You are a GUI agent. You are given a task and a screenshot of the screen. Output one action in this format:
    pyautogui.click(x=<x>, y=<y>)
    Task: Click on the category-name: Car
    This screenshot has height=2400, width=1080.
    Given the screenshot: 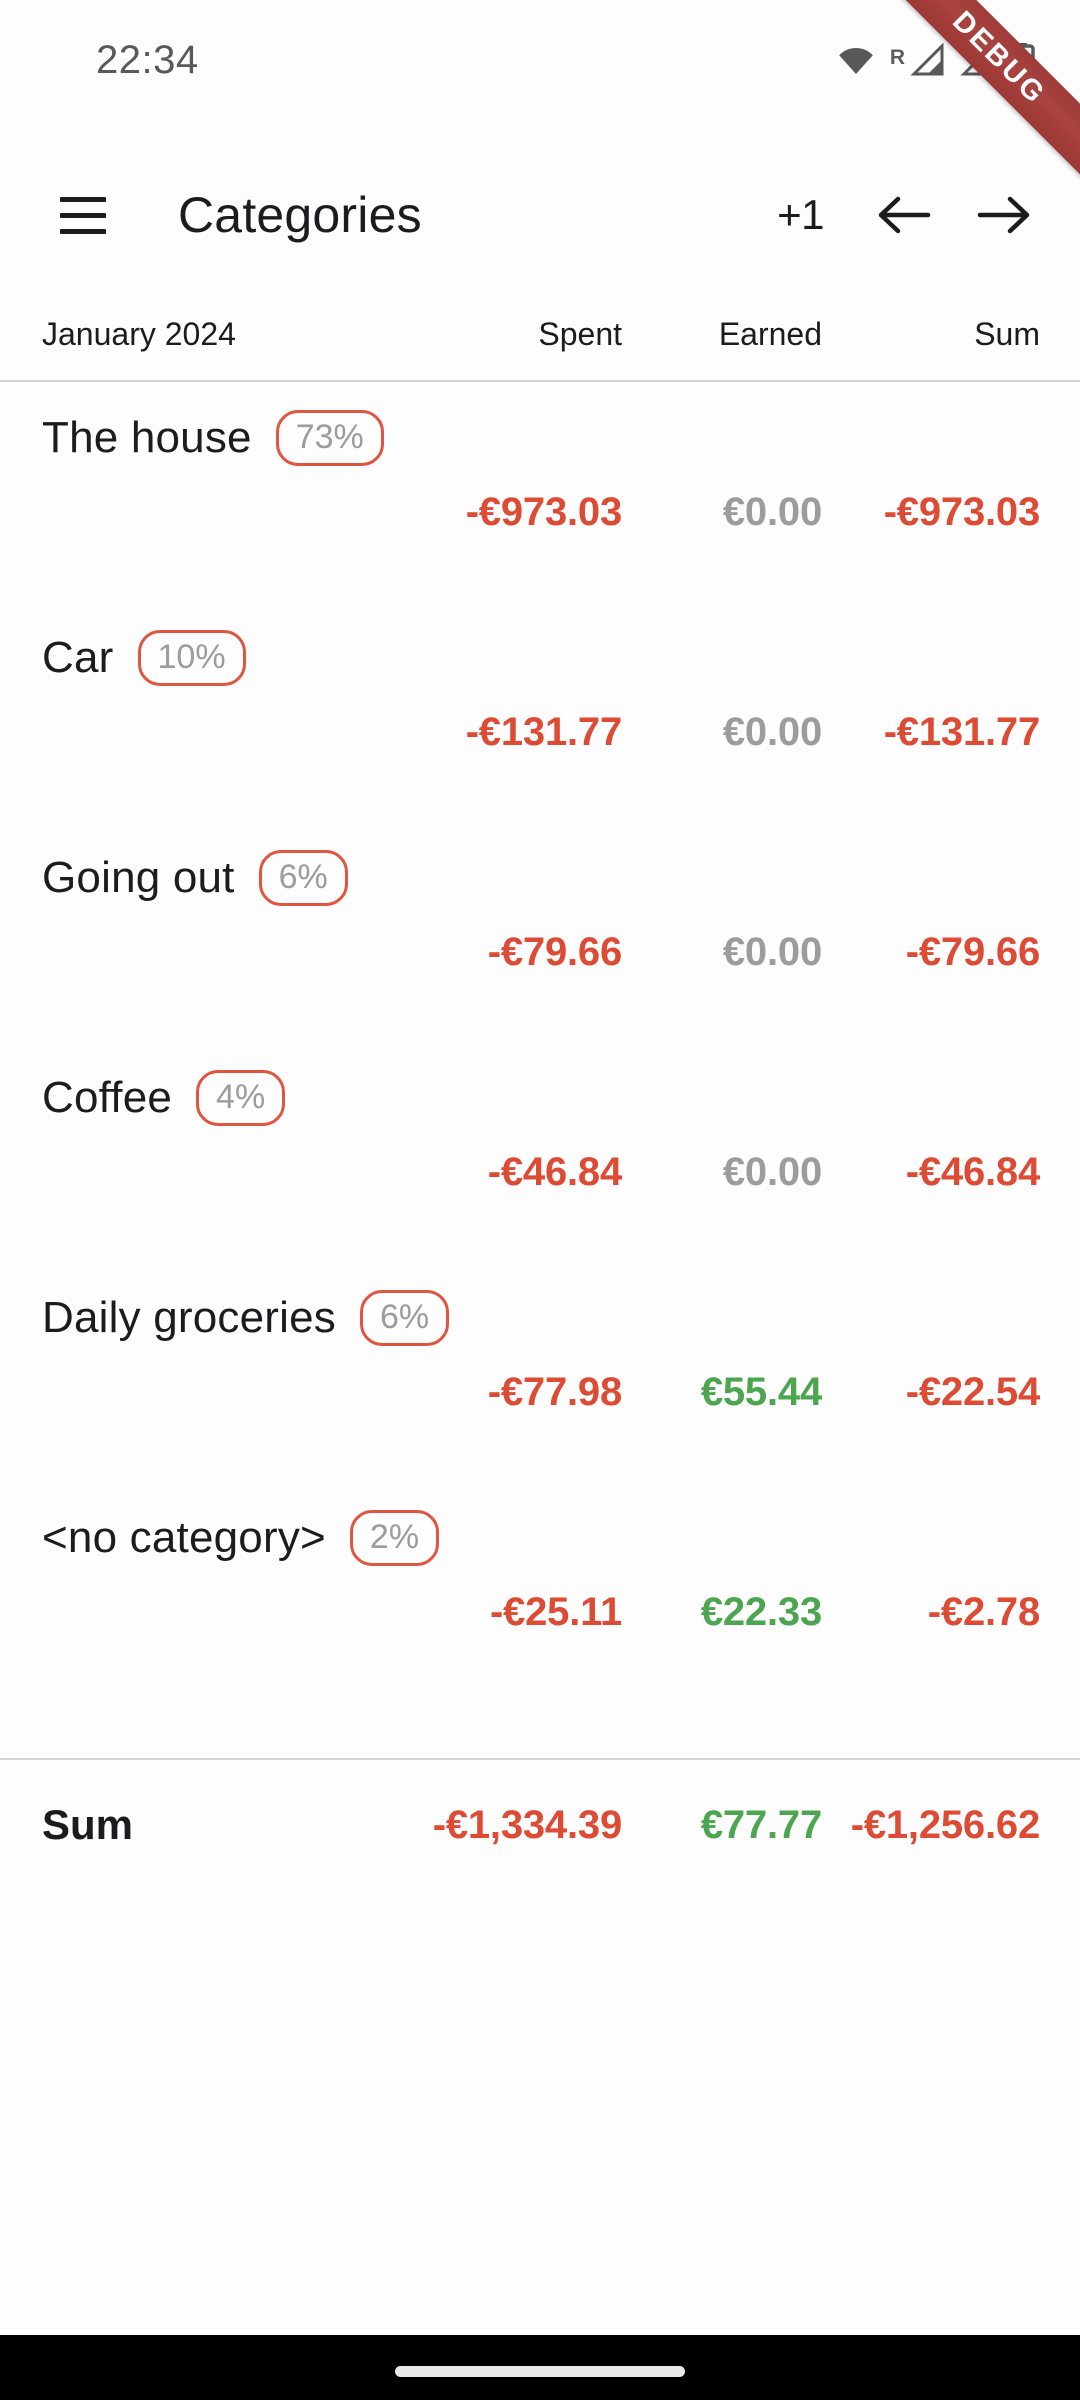 What is the action you would take?
    pyautogui.click(x=78, y=658)
    